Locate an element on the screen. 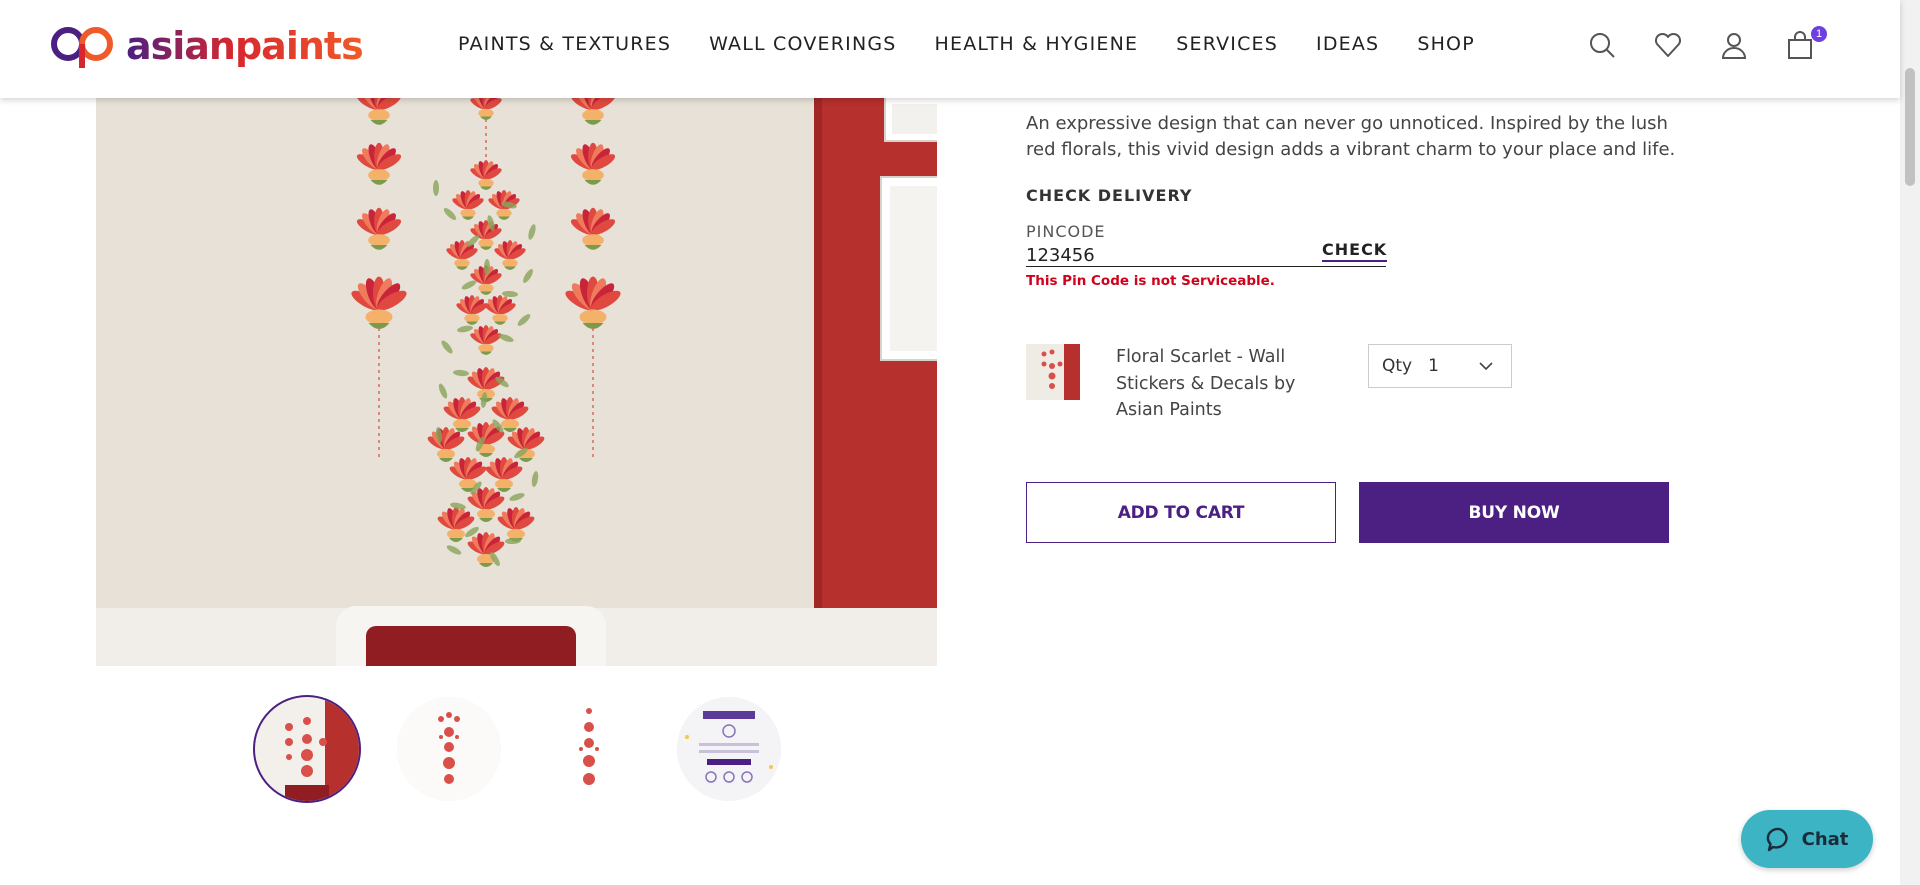 The image size is (1920, 885). brand-logo: asianpaints is located at coordinates (206, 46).